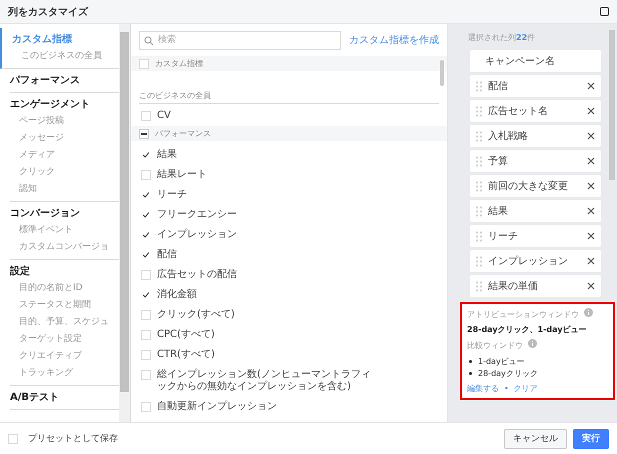  Describe the element at coordinates (65, 397) in the screenshot. I see `nav-item: A/Bテスト` at that location.